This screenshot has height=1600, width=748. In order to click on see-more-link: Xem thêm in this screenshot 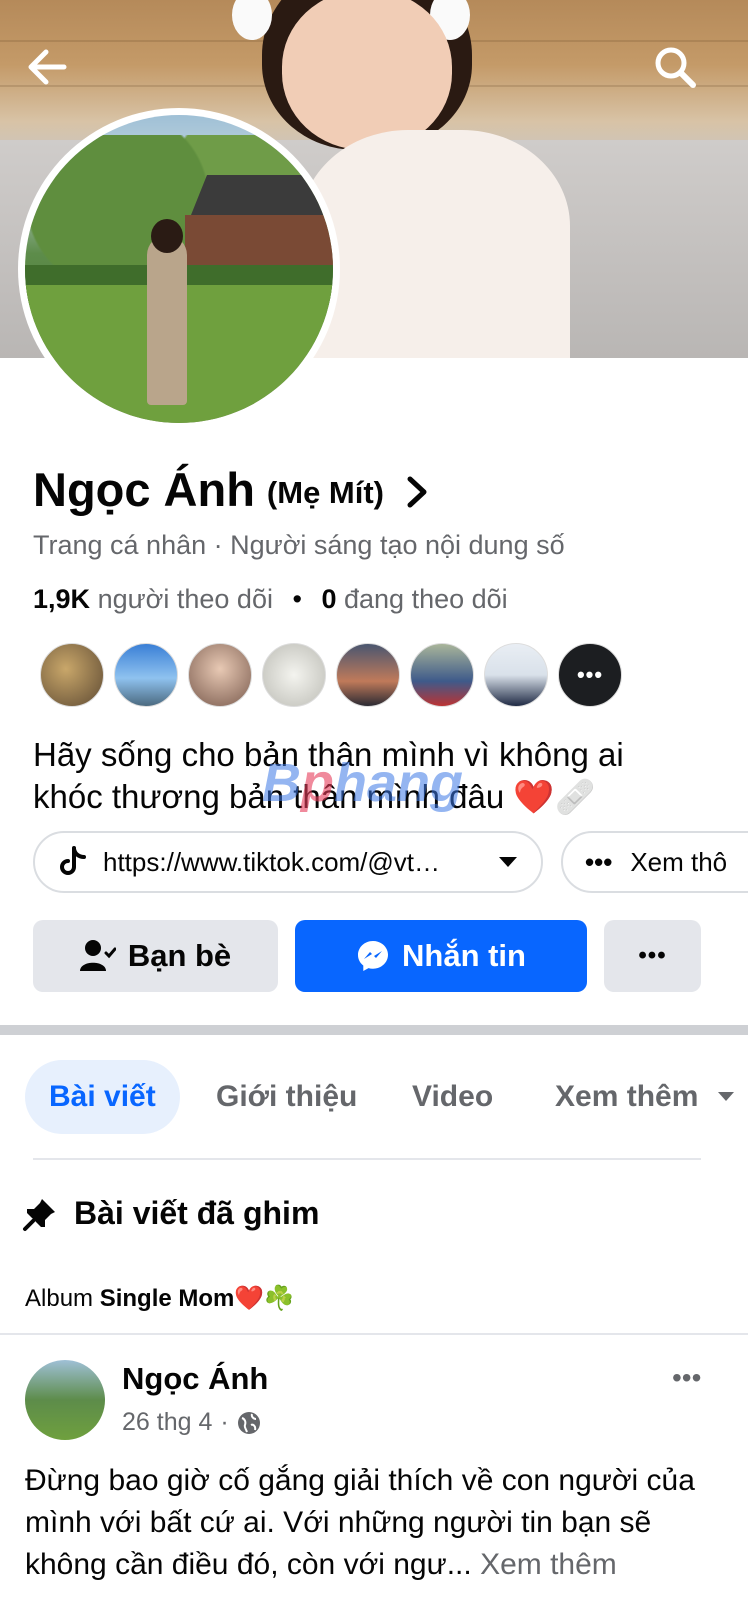, I will do `click(548, 1564)`.